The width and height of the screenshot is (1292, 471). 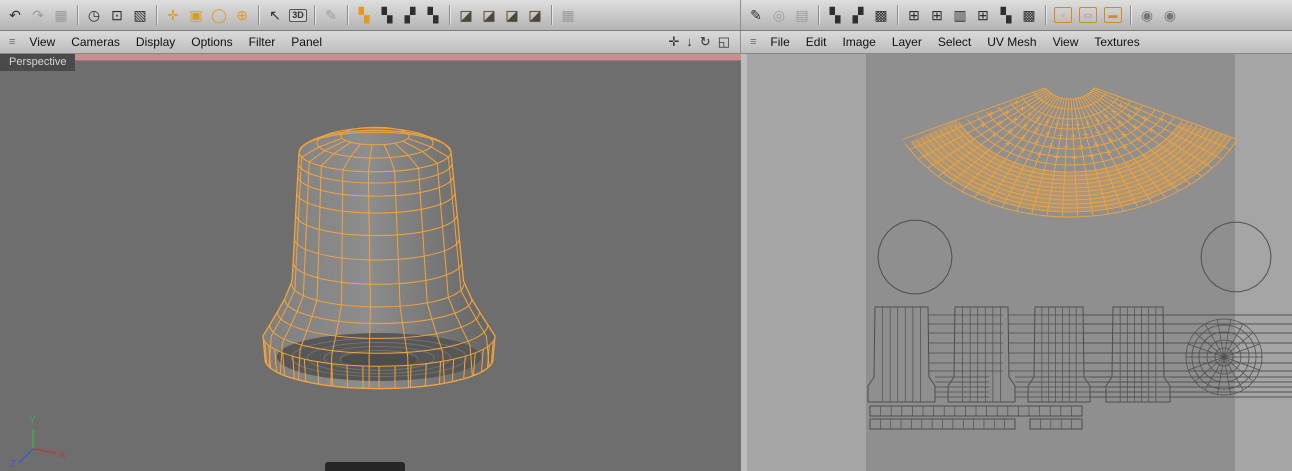 I want to click on uv-point-mode-icon: ▫, so click(x=1063, y=15).